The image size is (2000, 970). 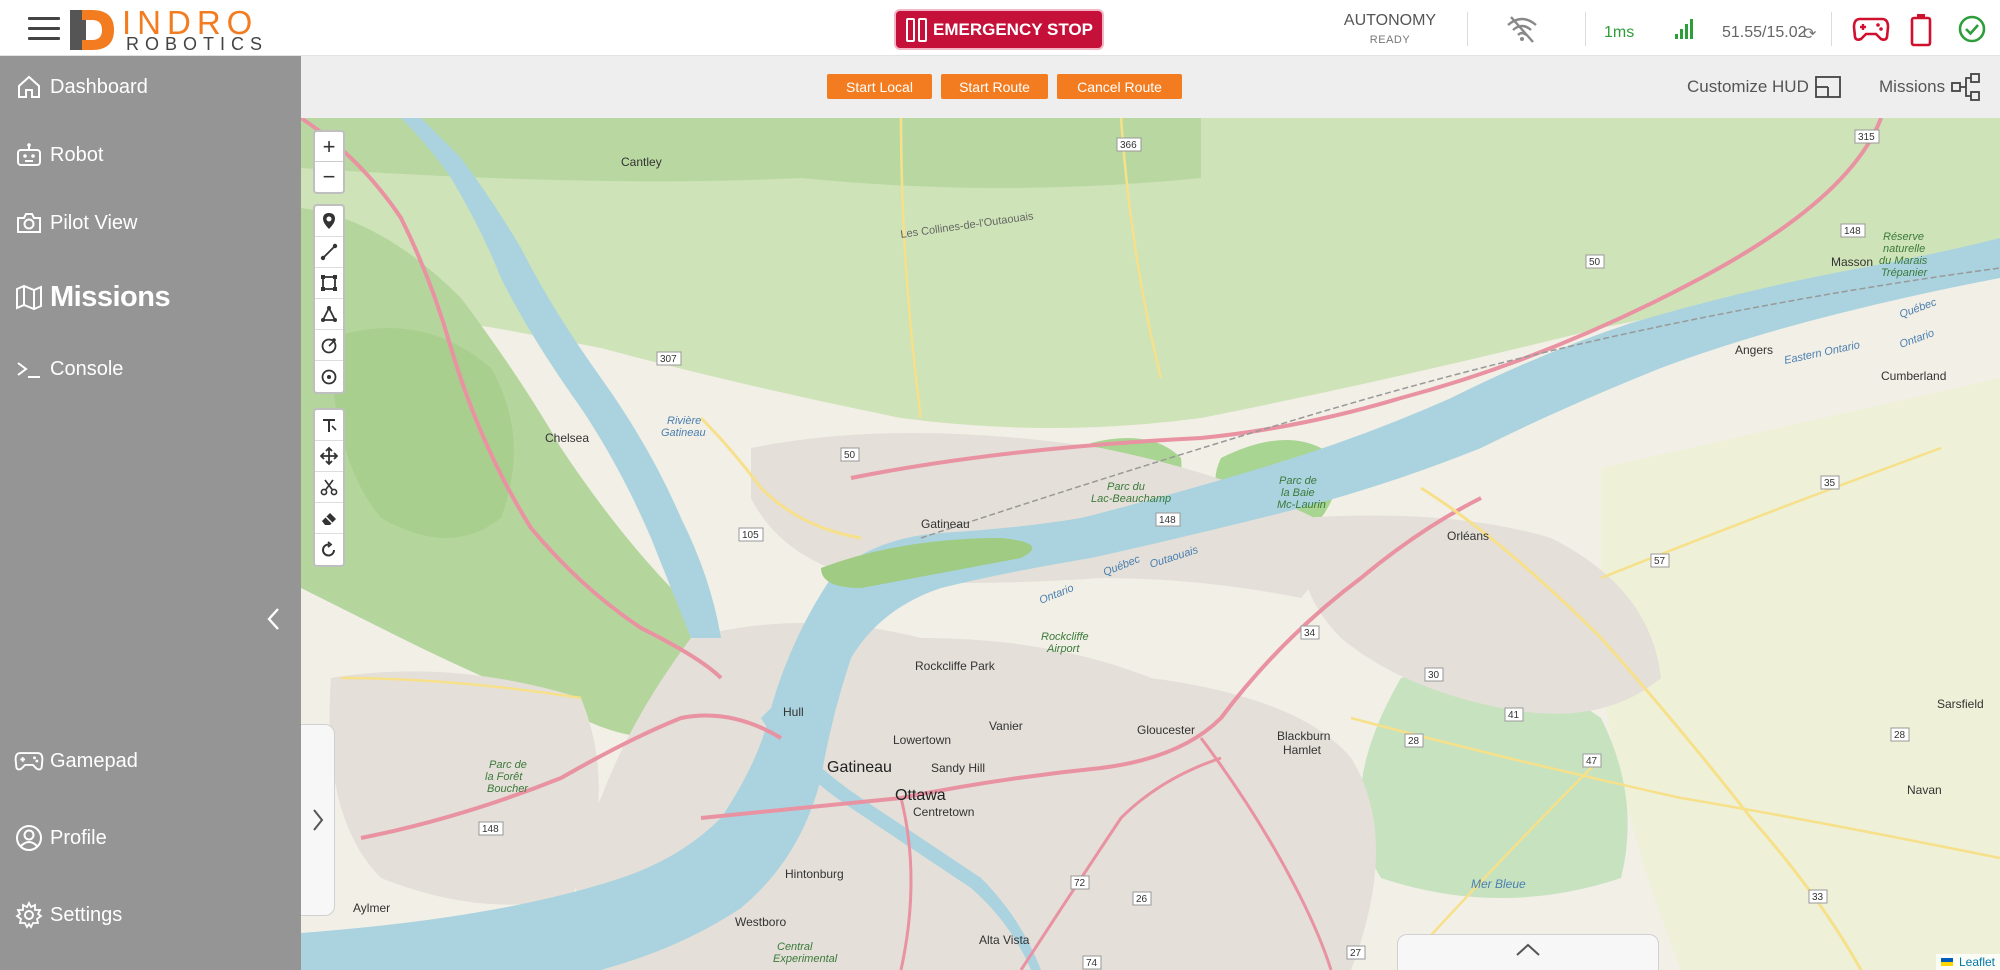 I want to click on autonomy-label: AUTONOMY, so click(x=1390, y=20).